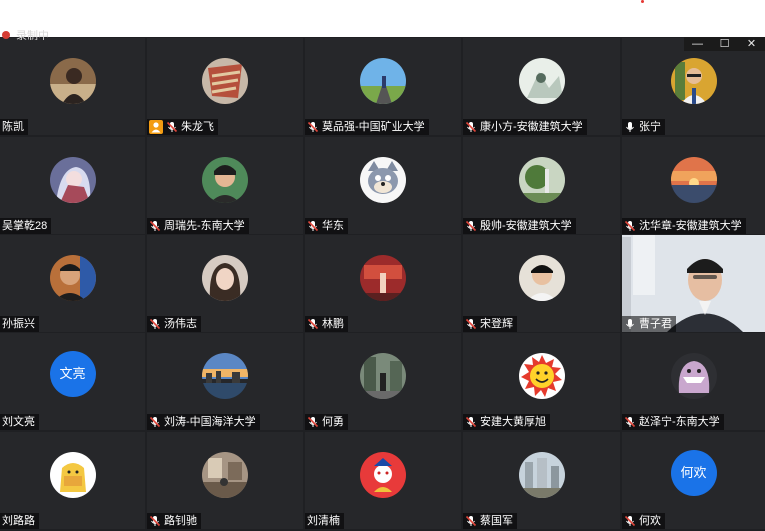  What do you see at coordinates (225, 283) in the screenshot?
I see `participant-tile: 汤伟志` at bounding box center [225, 283].